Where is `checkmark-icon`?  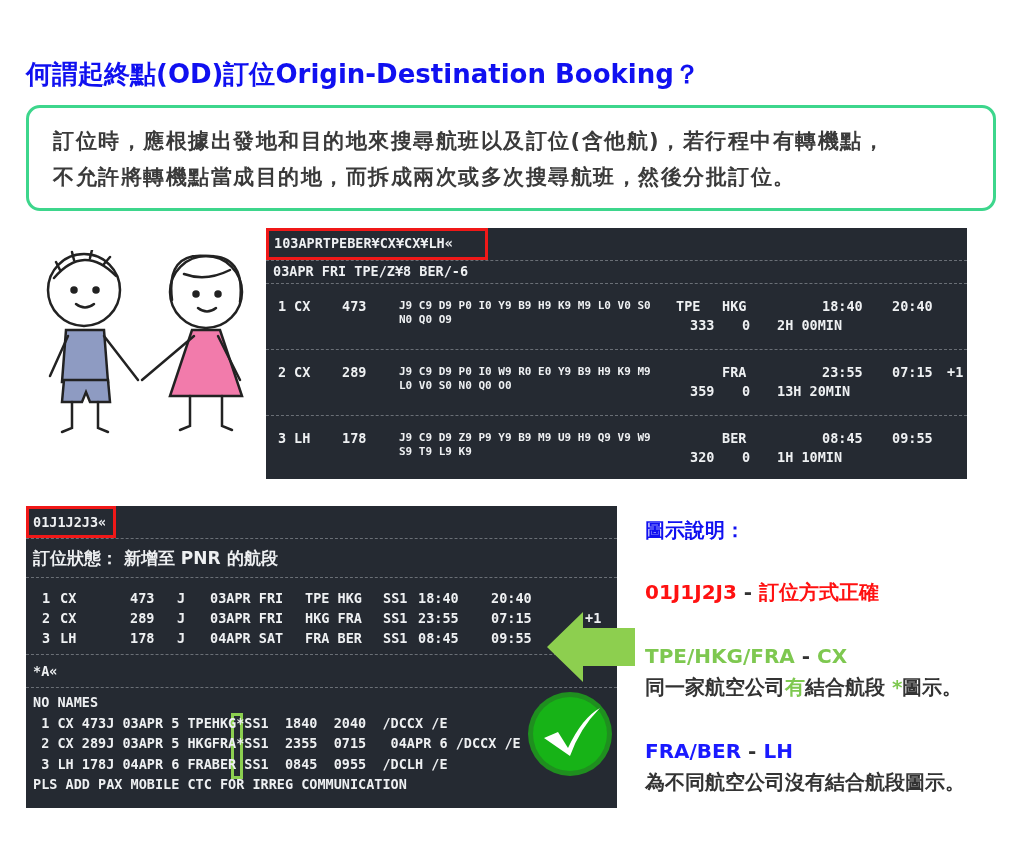
checkmark-icon is located at coordinates (570, 734).